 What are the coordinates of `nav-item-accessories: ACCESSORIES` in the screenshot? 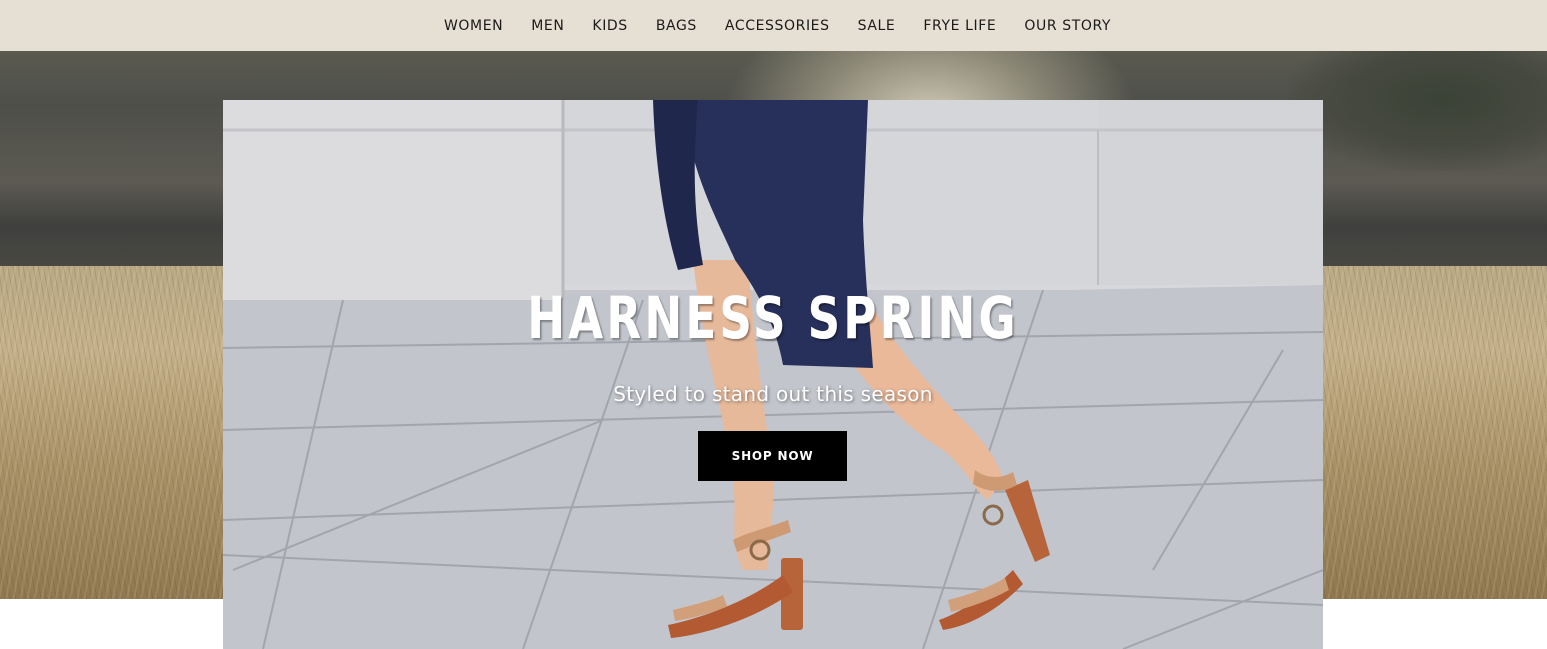 It's located at (777, 26).